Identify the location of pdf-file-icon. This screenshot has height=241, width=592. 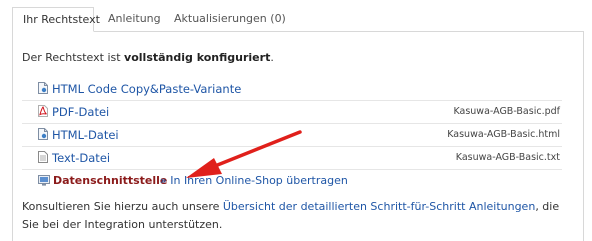
(43, 111).